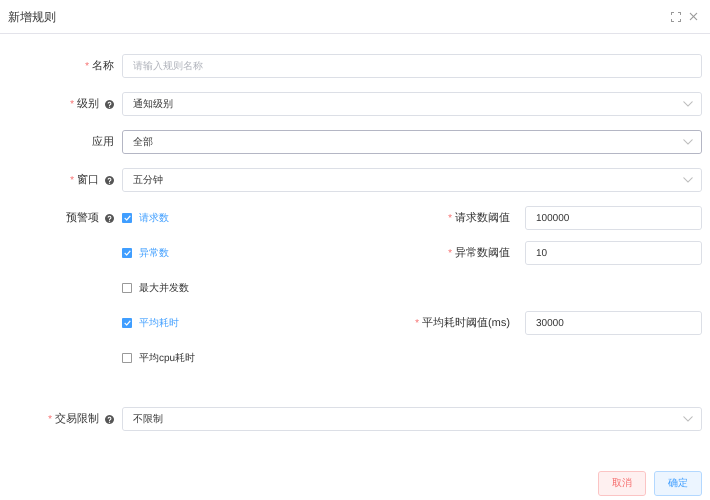 This screenshot has width=710, height=500. Describe the element at coordinates (676, 17) in the screenshot. I see `fullscreen-icon` at that location.